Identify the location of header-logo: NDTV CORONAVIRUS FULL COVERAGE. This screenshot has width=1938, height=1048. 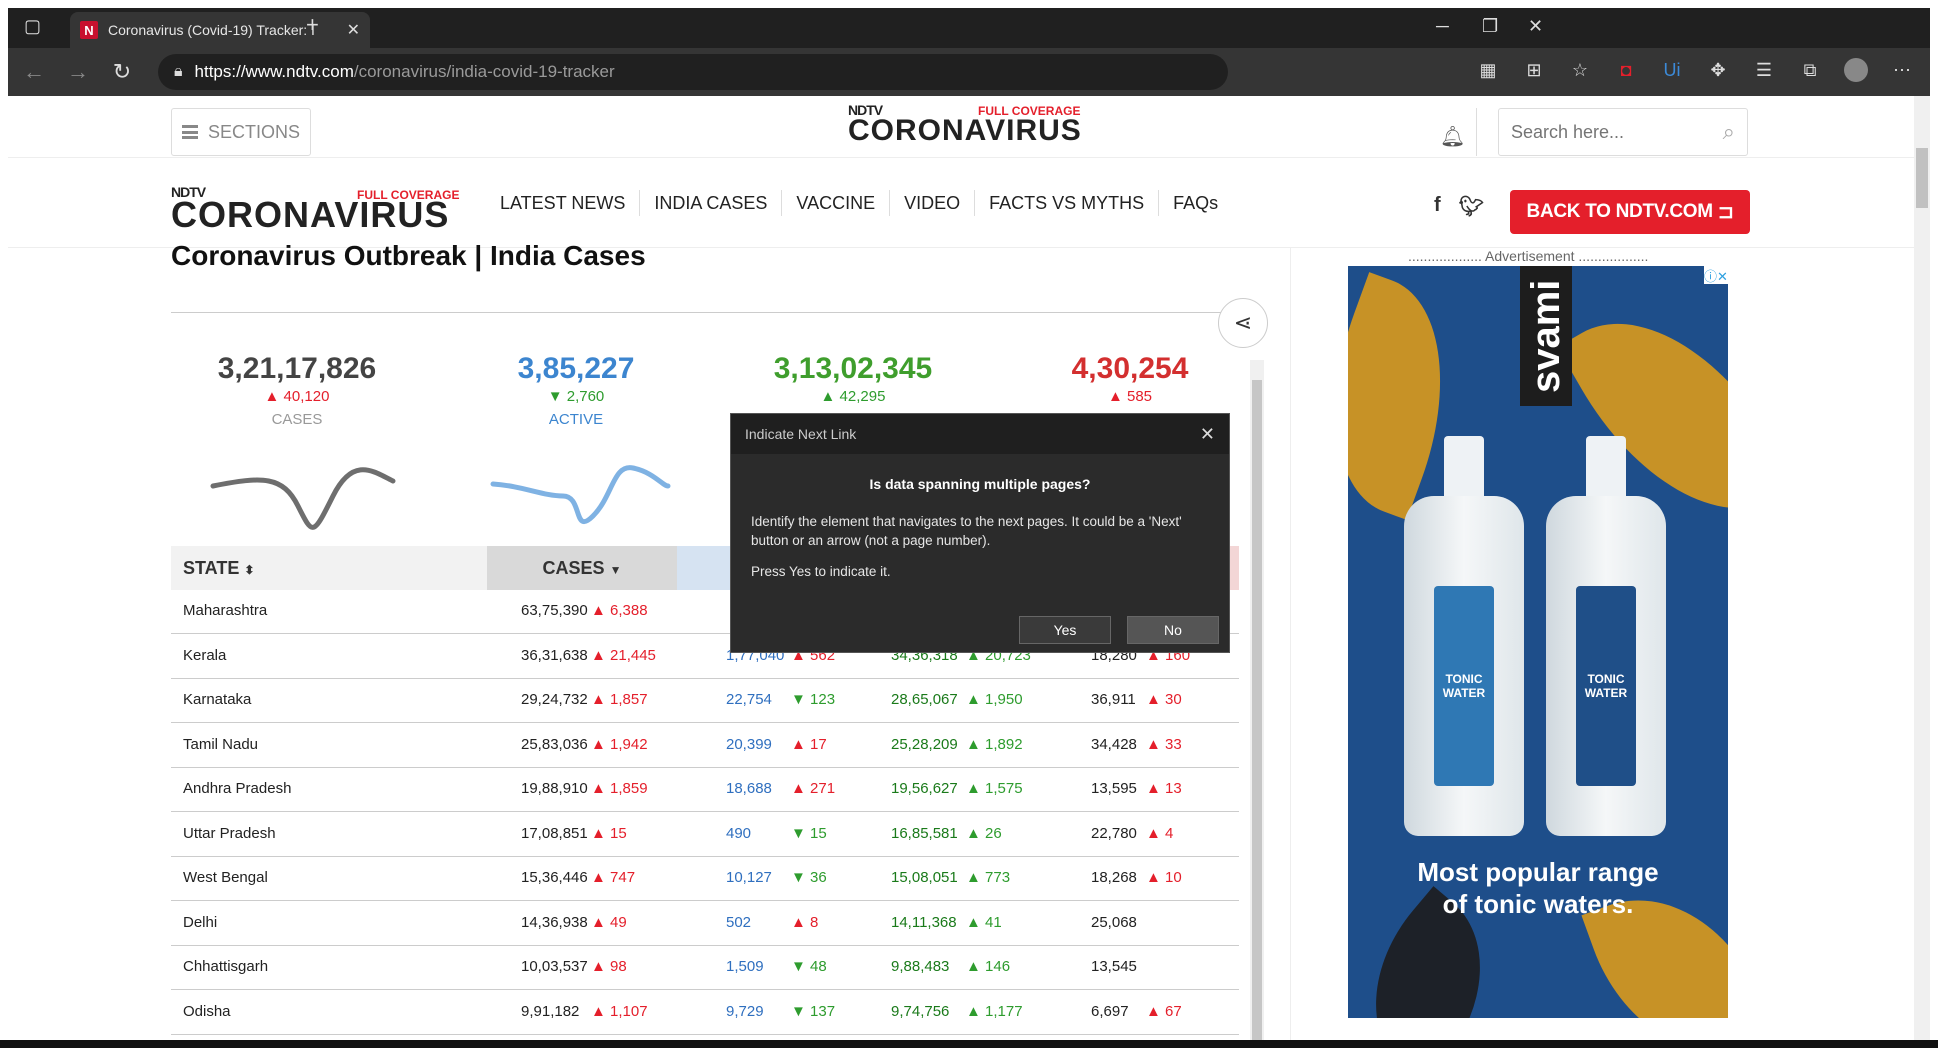
(968, 127).